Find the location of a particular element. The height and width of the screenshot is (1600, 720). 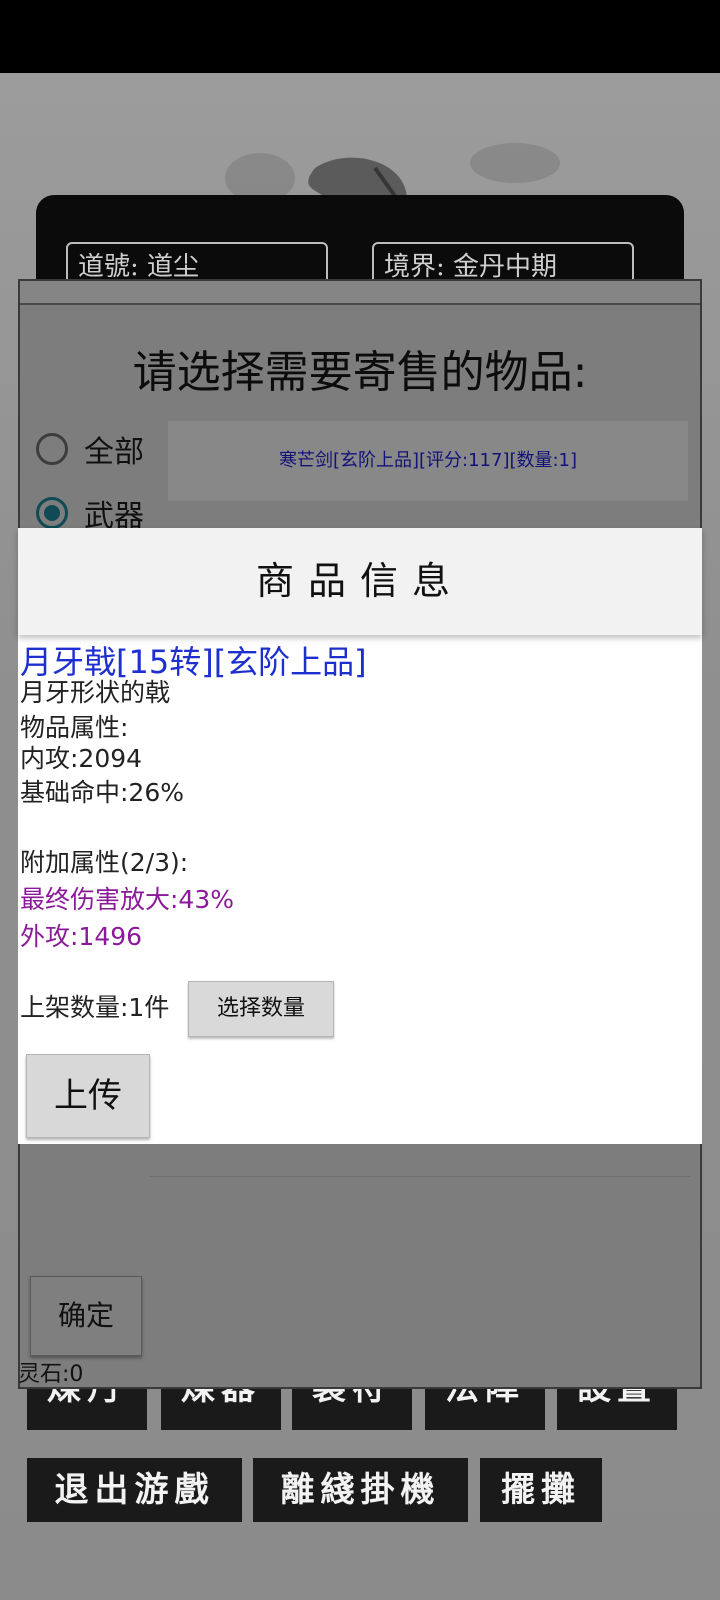

item-extra-attr: 最终伤害放大:43% is located at coordinates (127, 899).